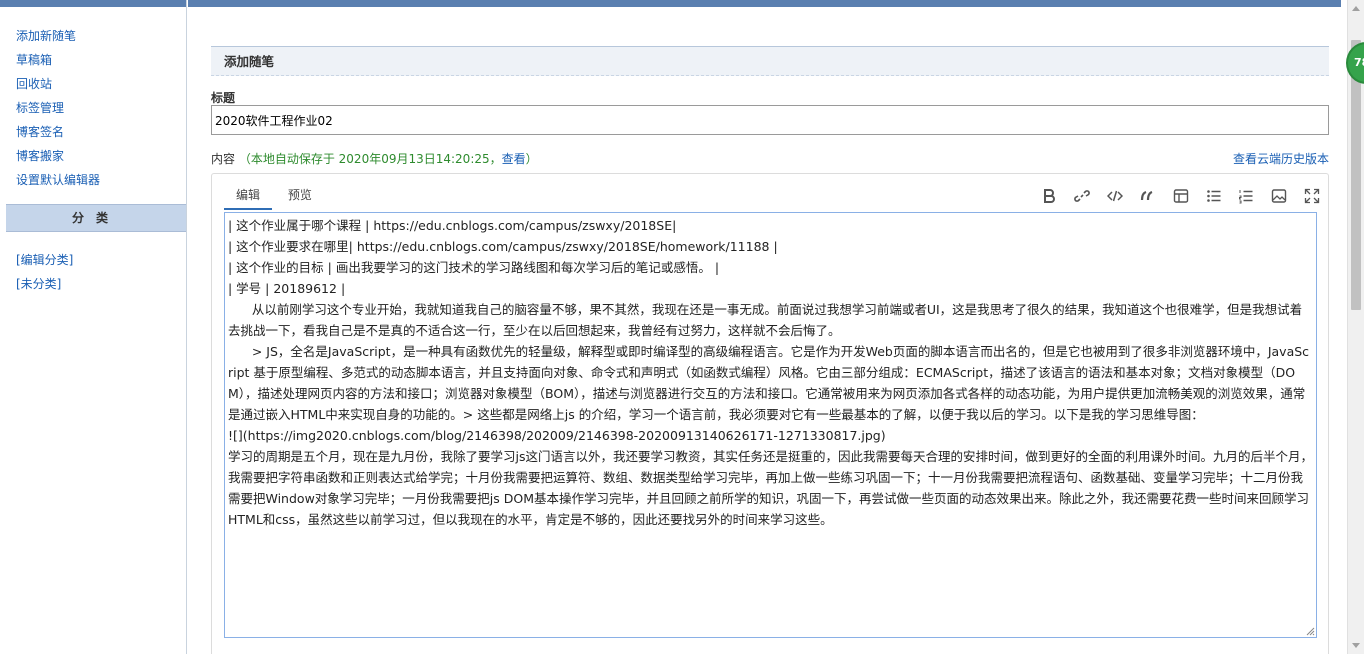  Describe the element at coordinates (93, 3) in the screenshot. I see `sidebar-top-bar` at that location.